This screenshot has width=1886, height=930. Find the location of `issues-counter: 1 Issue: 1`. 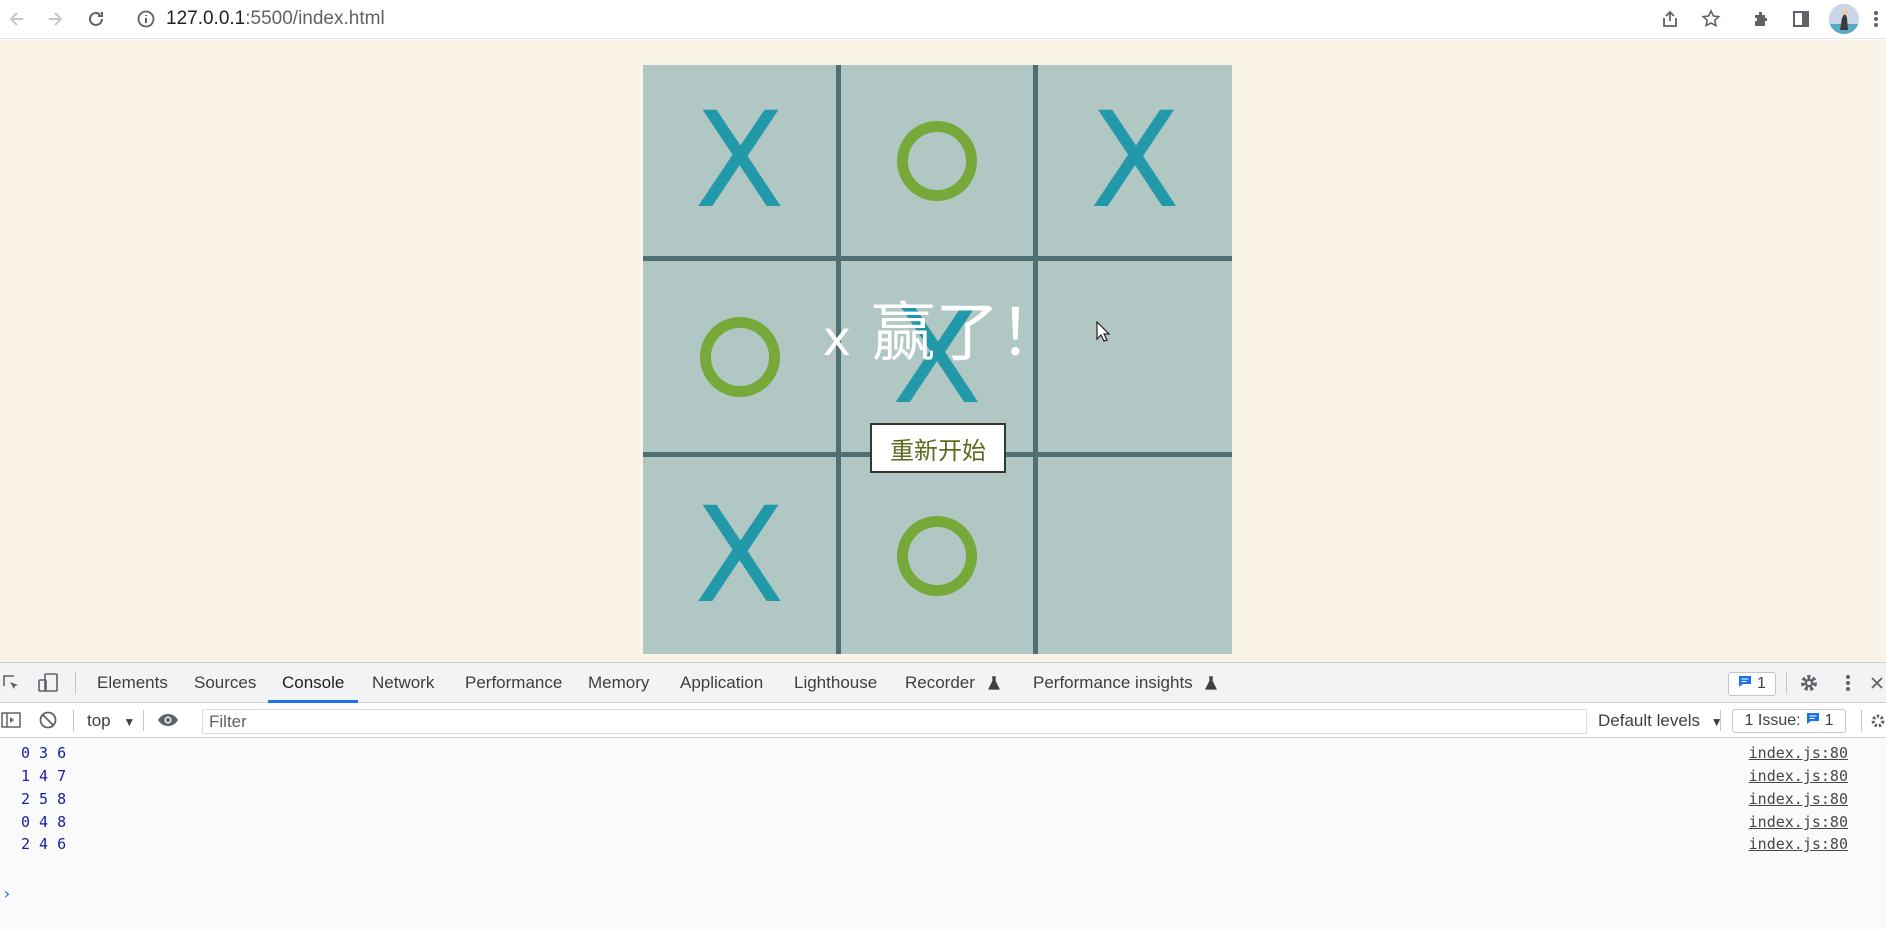

issues-counter: 1 Issue: 1 is located at coordinates (1789, 721).